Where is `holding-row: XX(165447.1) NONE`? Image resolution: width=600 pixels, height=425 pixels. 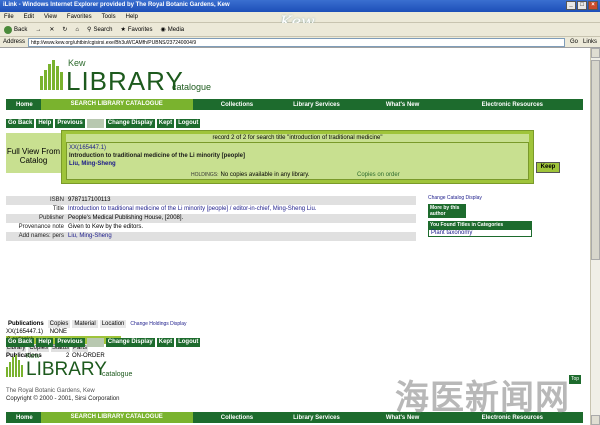
holding-row: XX(165447.1) NONE is located at coordinates (98, 332).